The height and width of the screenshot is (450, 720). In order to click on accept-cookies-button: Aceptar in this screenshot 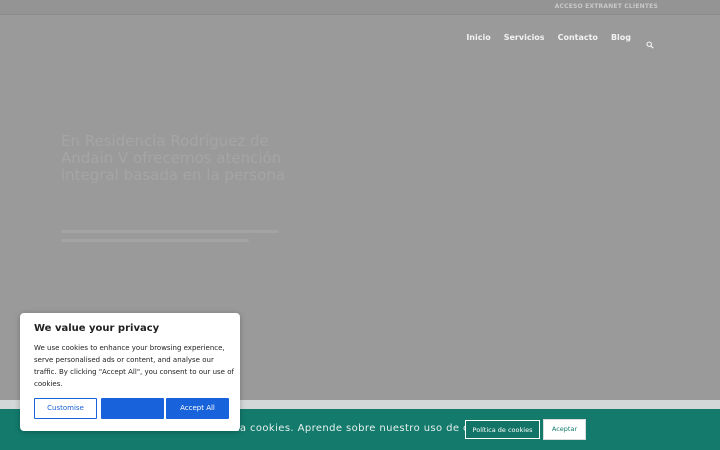, I will do `click(564, 429)`.